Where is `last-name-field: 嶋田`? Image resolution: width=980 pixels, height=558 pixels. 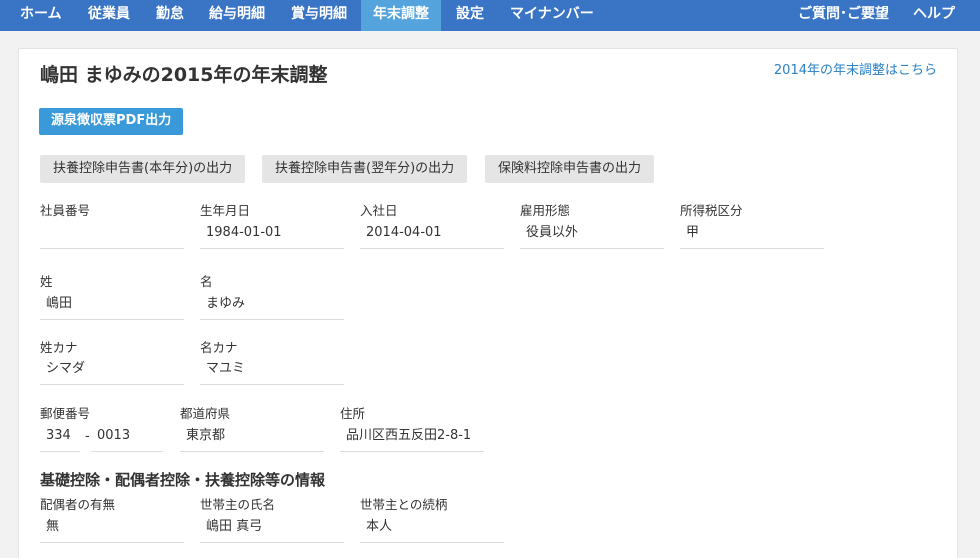
last-name-field: 嶋田 is located at coordinates (112, 305).